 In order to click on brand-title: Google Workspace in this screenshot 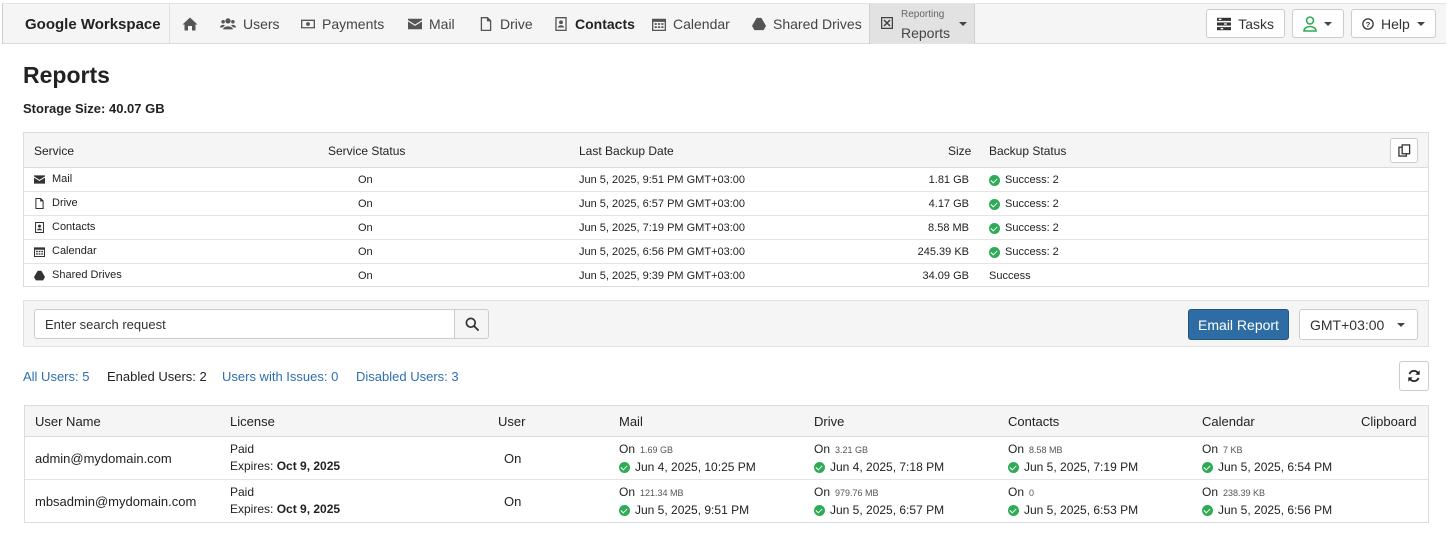, I will do `click(93, 24)`.